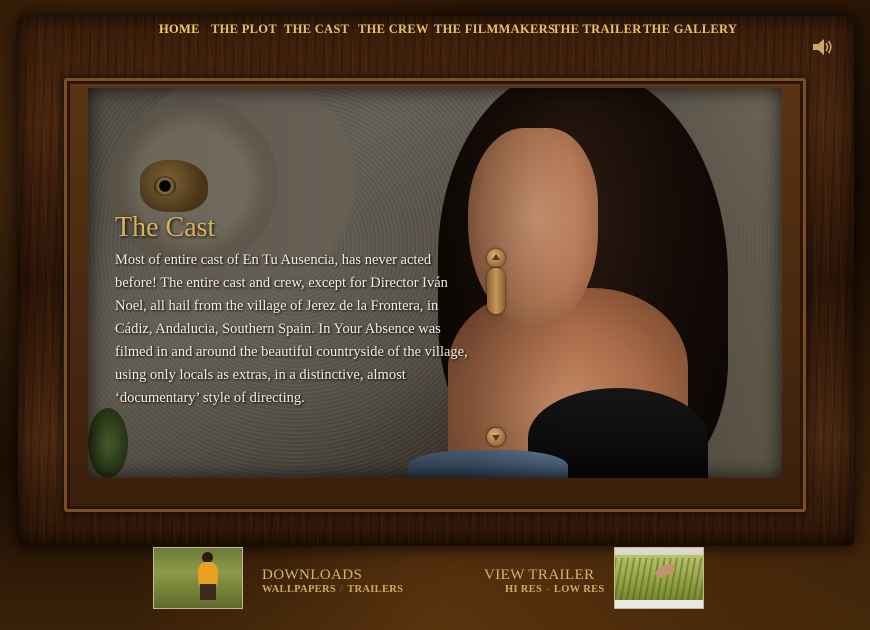 This screenshot has width=870, height=630. Describe the element at coordinates (659, 604) in the screenshot. I see `player-bar` at that location.